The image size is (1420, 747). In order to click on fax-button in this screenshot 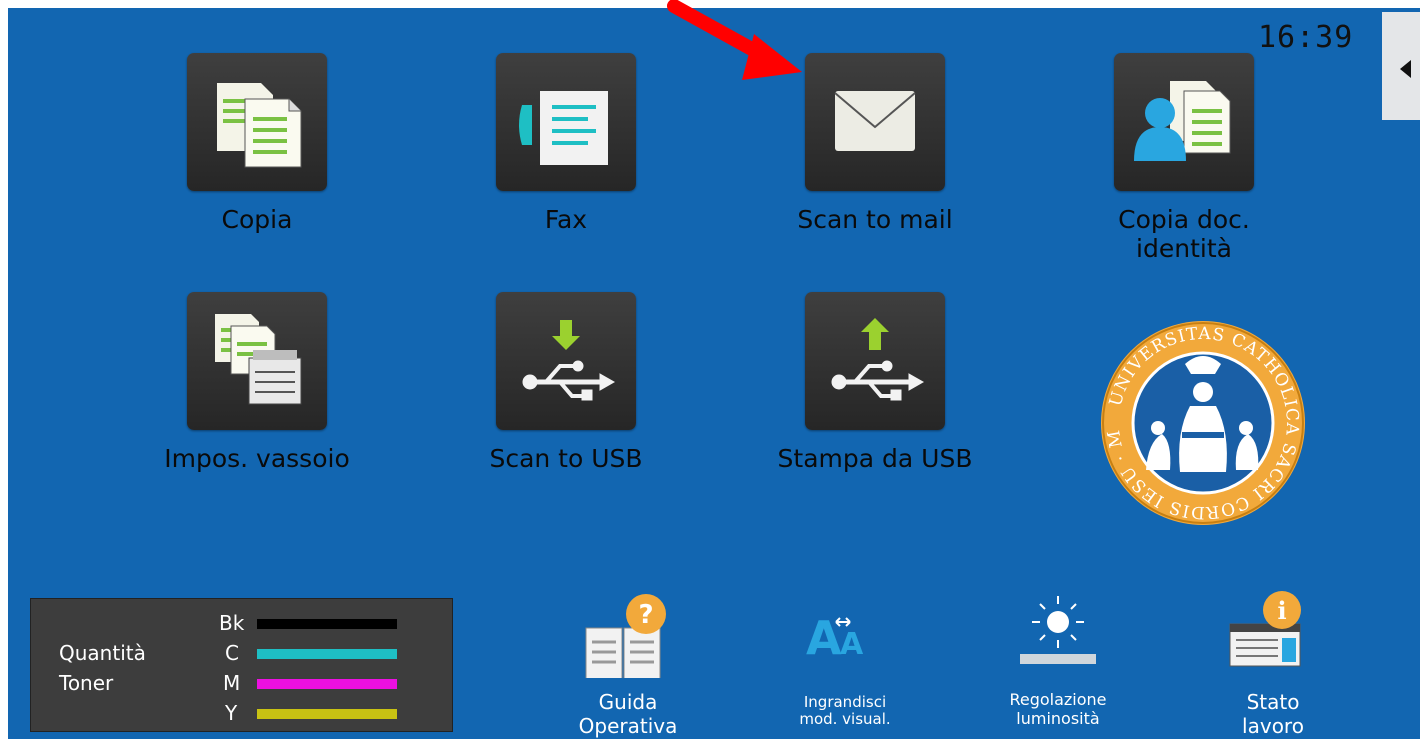, I will do `click(566, 122)`.